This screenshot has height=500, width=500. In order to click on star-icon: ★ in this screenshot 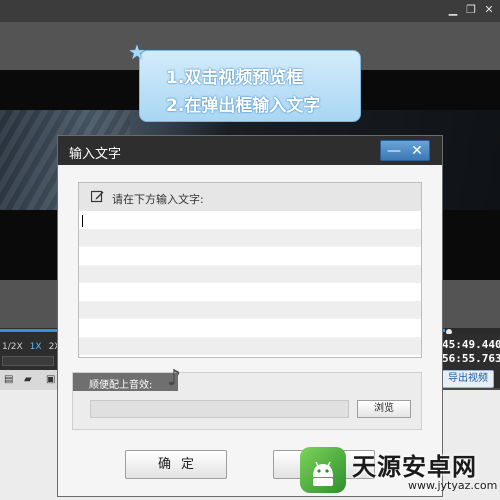, I will do `click(137, 52)`.